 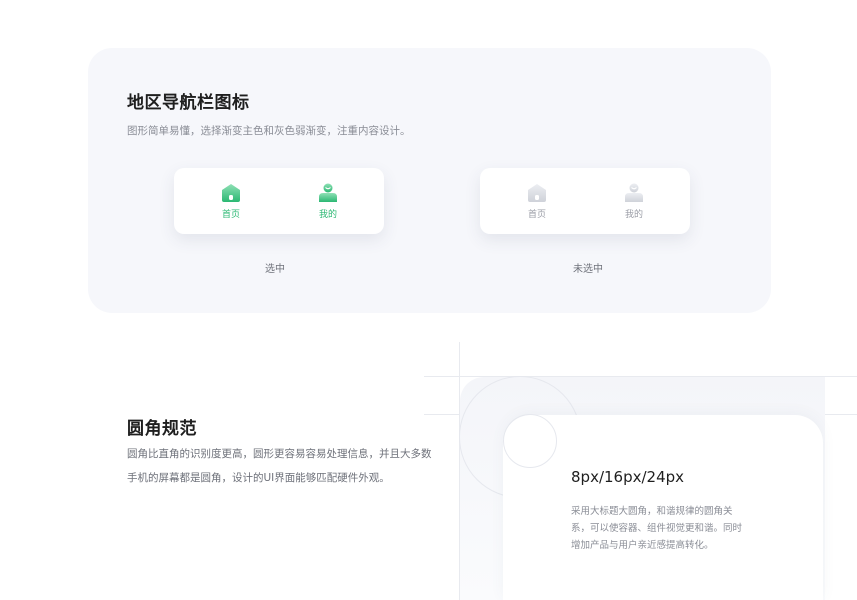 I want to click on nav-item-home-unselected: 首页, so click(x=537, y=201).